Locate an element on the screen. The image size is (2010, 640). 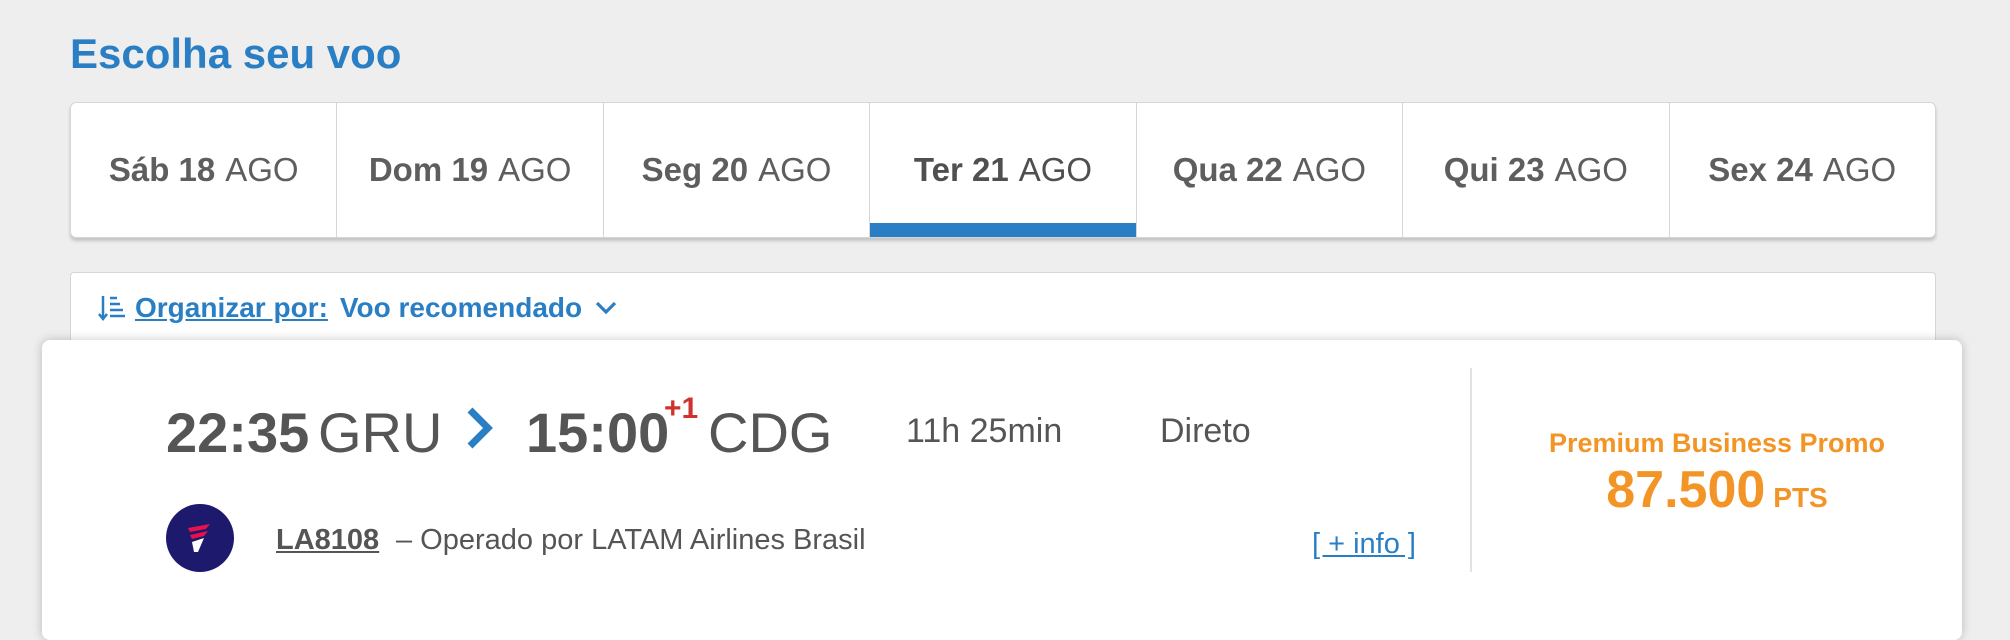
more-info-link: [ + info ] is located at coordinates (1364, 544).